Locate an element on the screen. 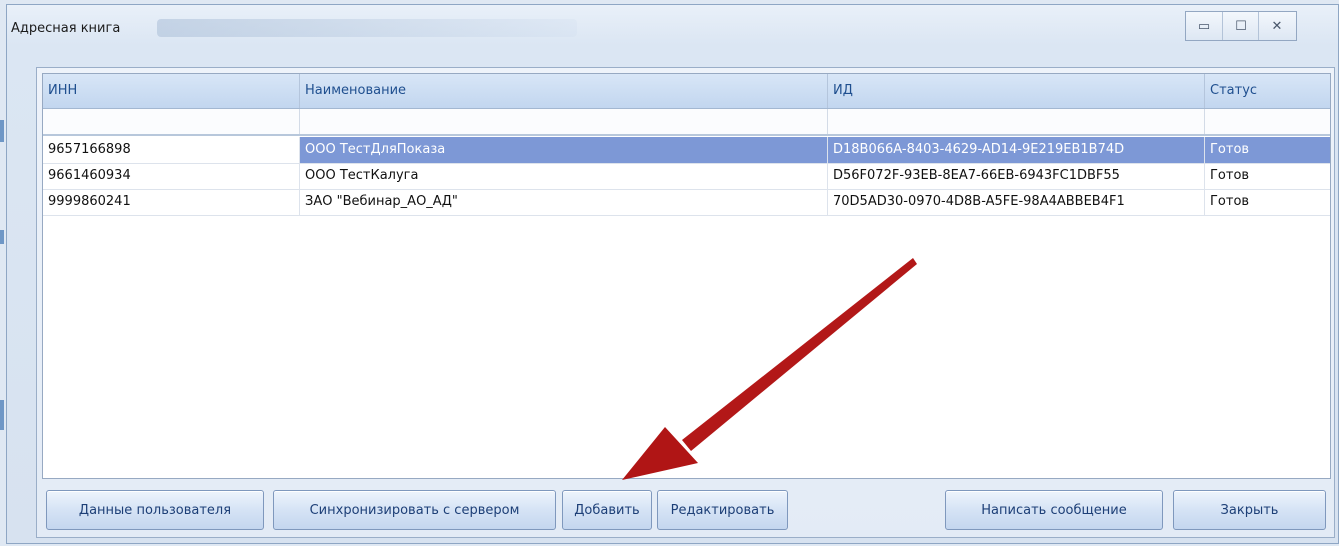 The width and height of the screenshot is (1339, 546). close-icon: ✕ is located at coordinates (1277, 26).